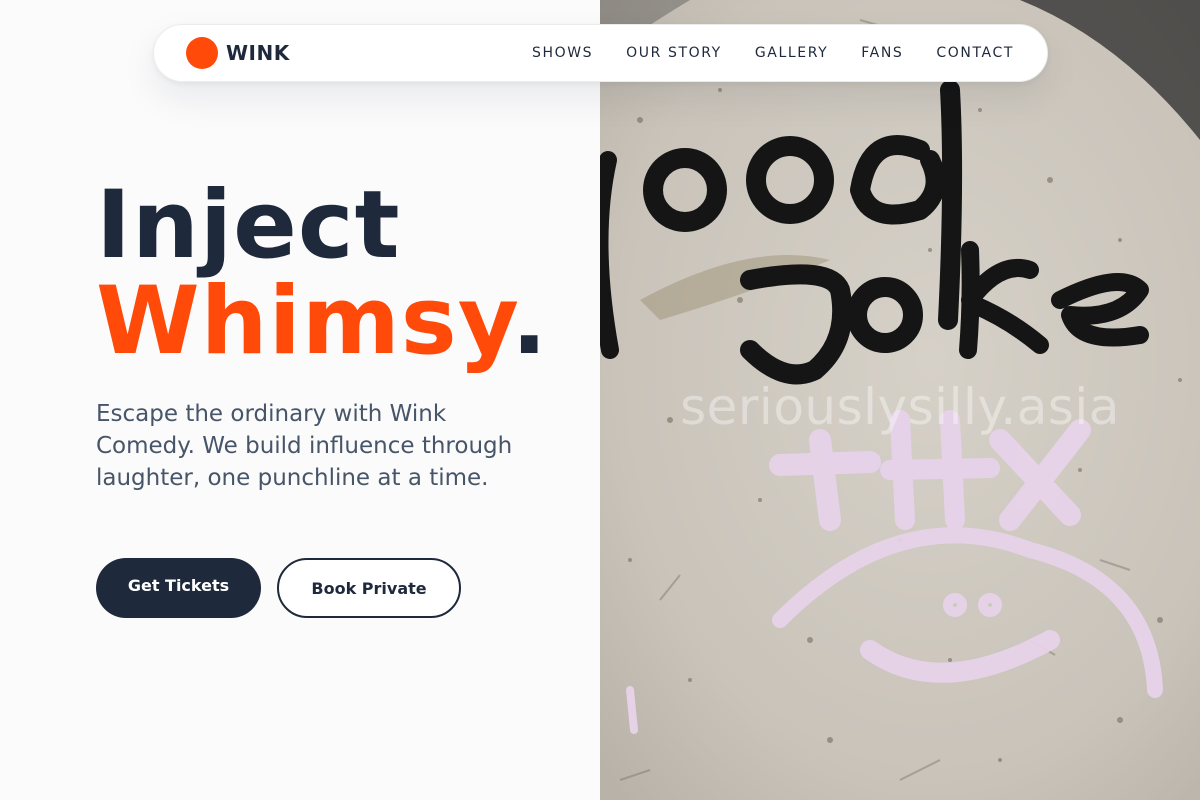 The width and height of the screenshot is (1200, 800). I want to click on hero-headline: Inject Whimsy., so click(322, 274).